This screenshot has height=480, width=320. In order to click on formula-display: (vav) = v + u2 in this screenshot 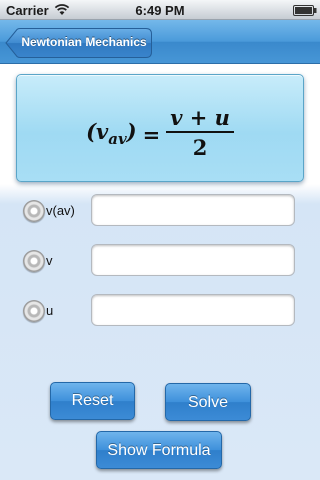, I will do `click(160, 134)`.